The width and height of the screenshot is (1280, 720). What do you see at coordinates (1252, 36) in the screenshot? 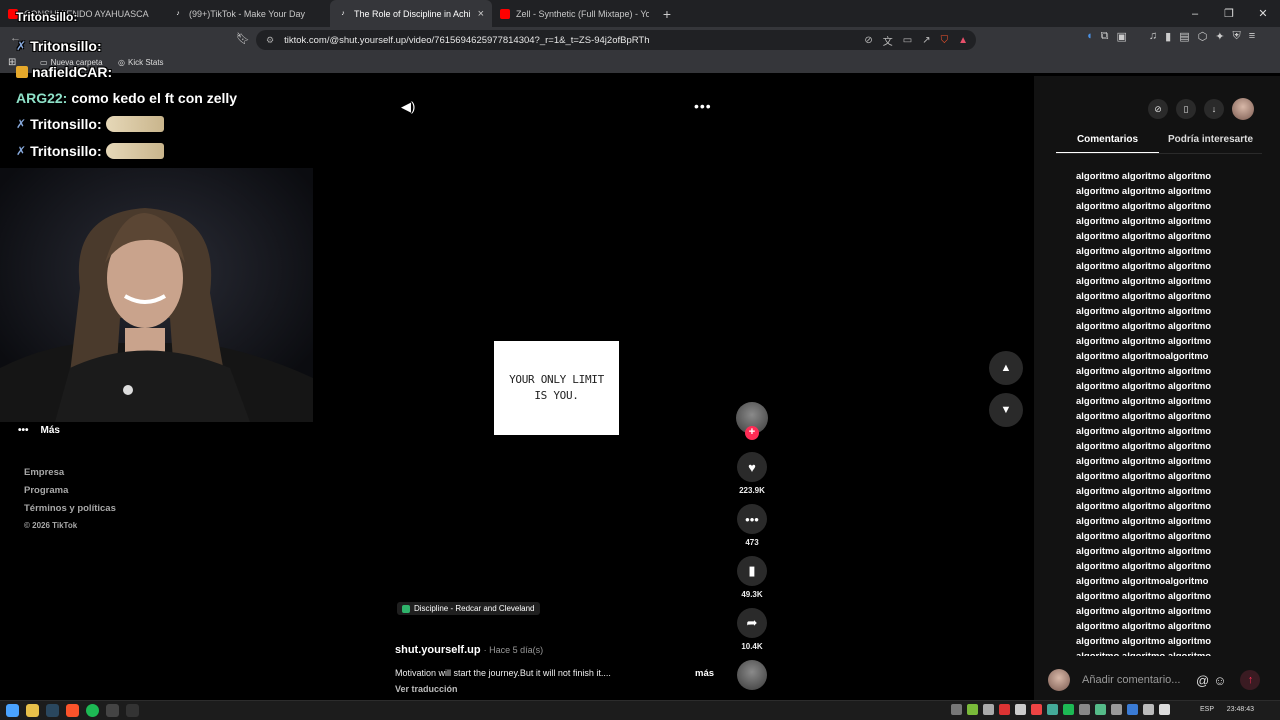
I see `menu-icon: ≡` at bounding box center [1252, 36].